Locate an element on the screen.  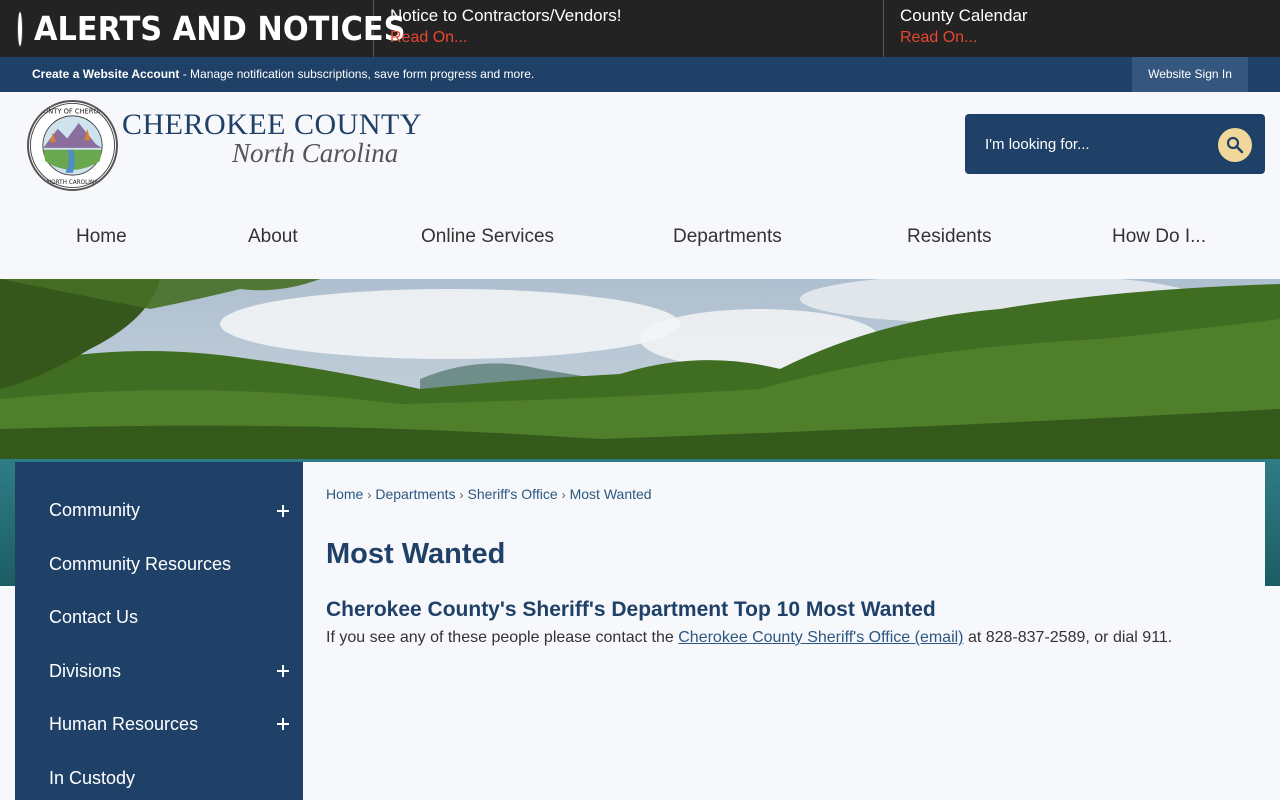
alert-title: Notice to Contractors/Vendors! is located at coordinates (636, 16).